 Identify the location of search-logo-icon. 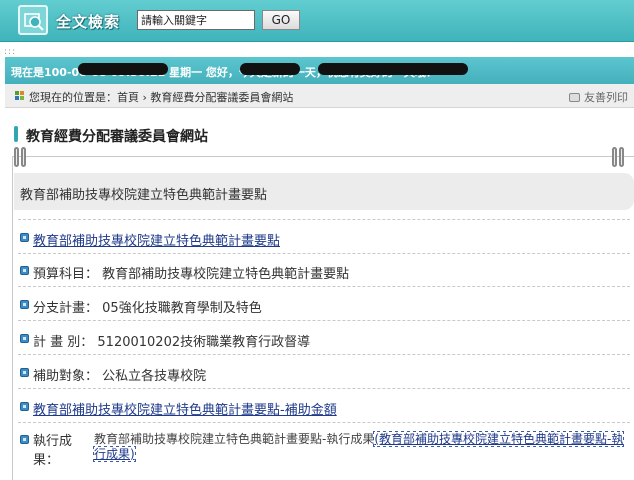
(33, 20).